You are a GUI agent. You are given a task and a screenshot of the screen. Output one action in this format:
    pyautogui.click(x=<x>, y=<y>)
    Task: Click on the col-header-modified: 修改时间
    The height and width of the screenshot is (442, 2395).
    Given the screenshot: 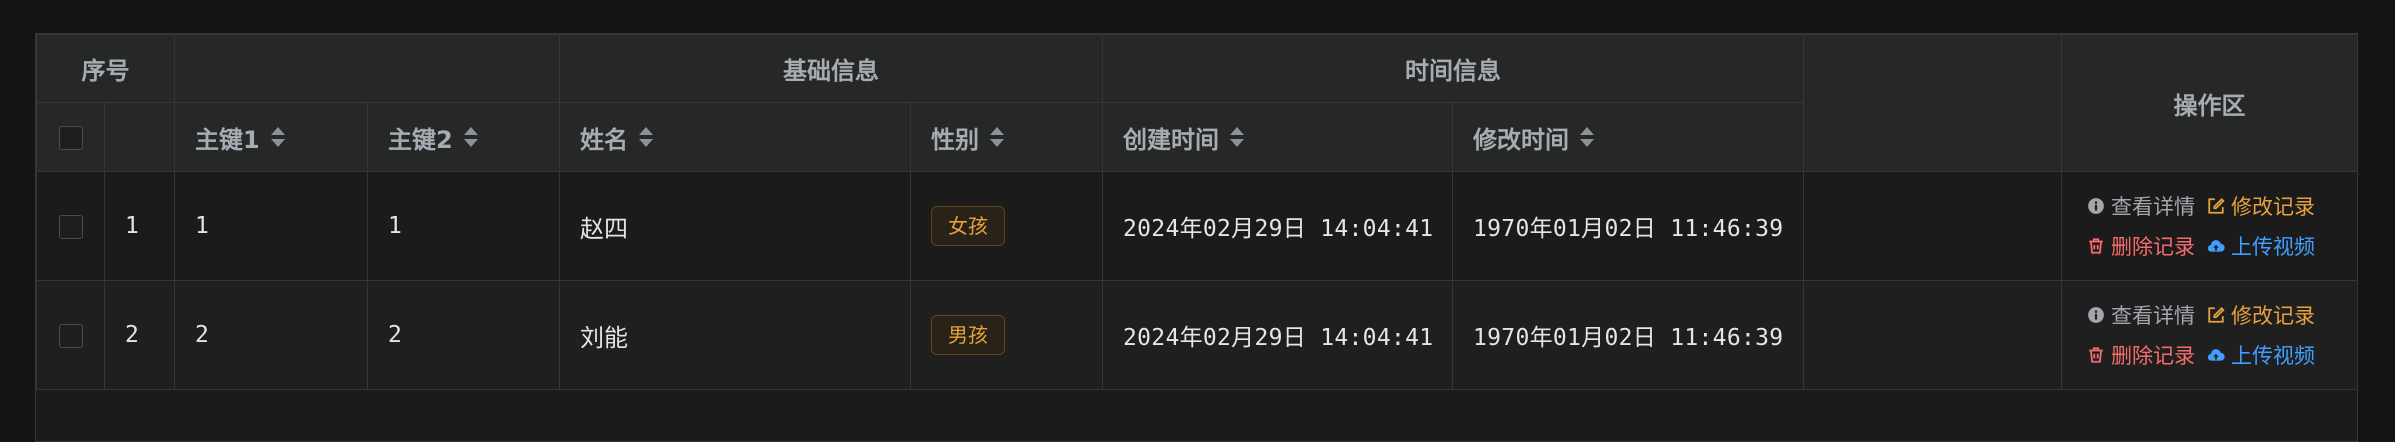 What is the action you would take?
    pyautogui.click(x=1628, y=137)
    